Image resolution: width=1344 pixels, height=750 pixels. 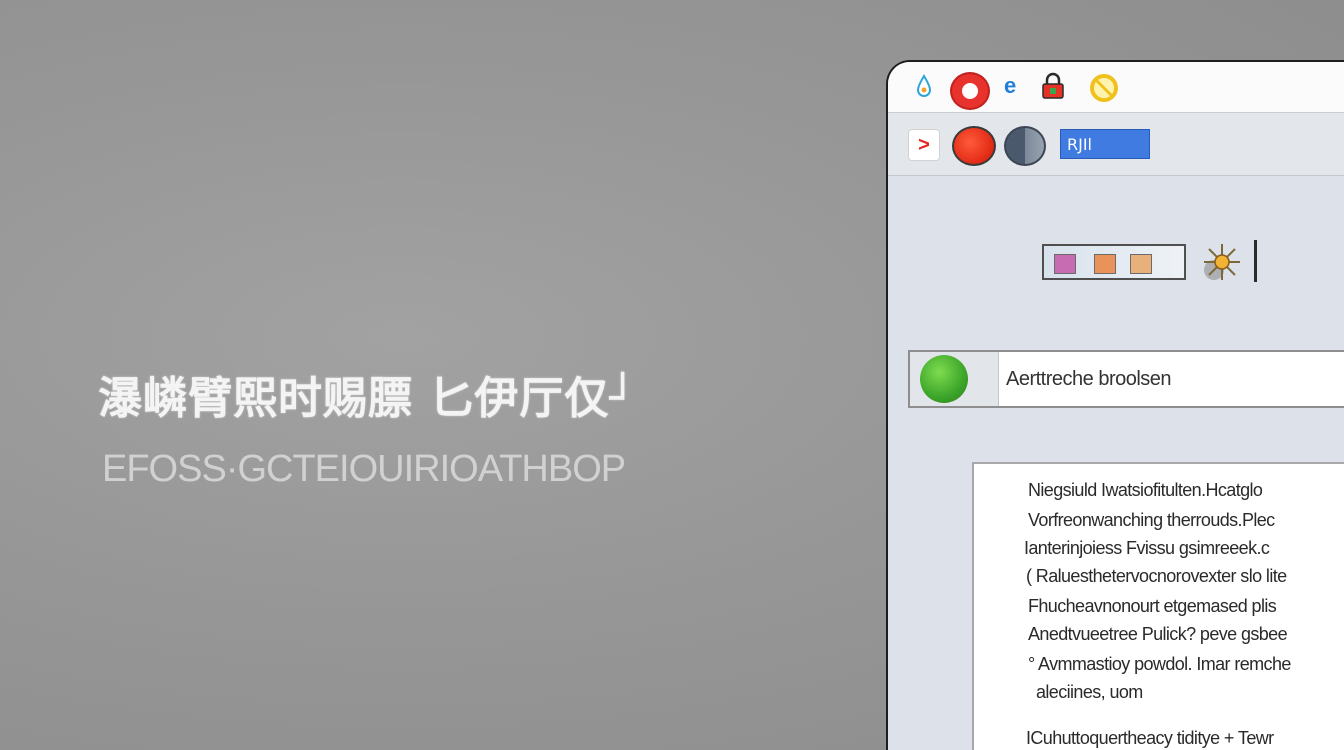 I want to click on doc-line: Vorfreonwanching therrouds.Plec, so click(x=1151, y=520).